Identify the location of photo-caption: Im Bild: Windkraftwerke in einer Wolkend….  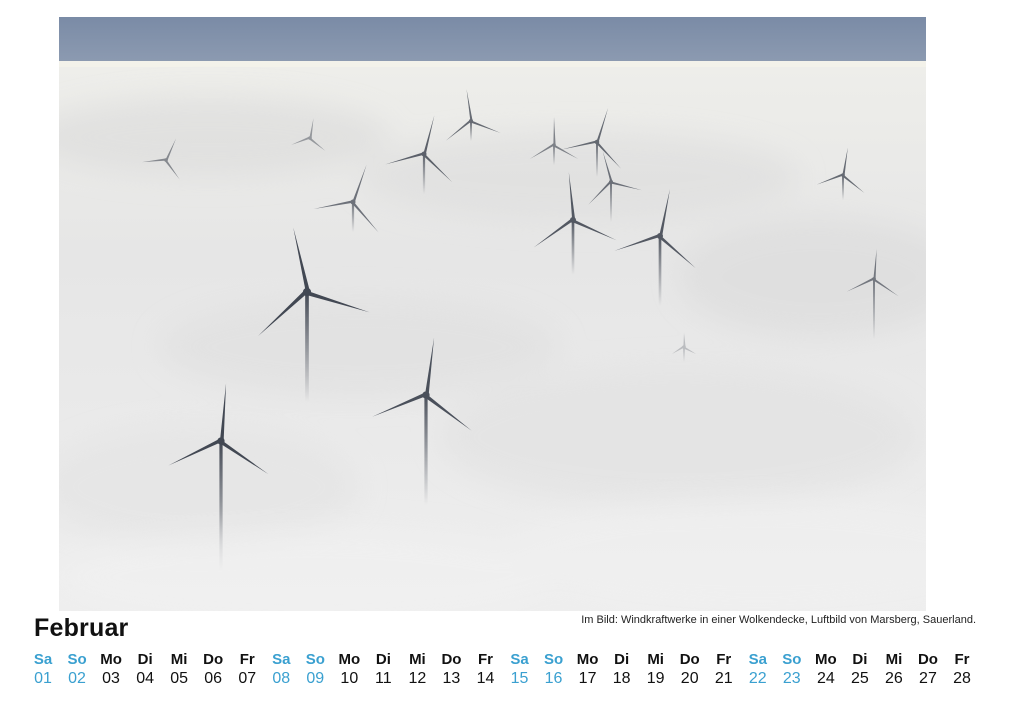
(778, 620).